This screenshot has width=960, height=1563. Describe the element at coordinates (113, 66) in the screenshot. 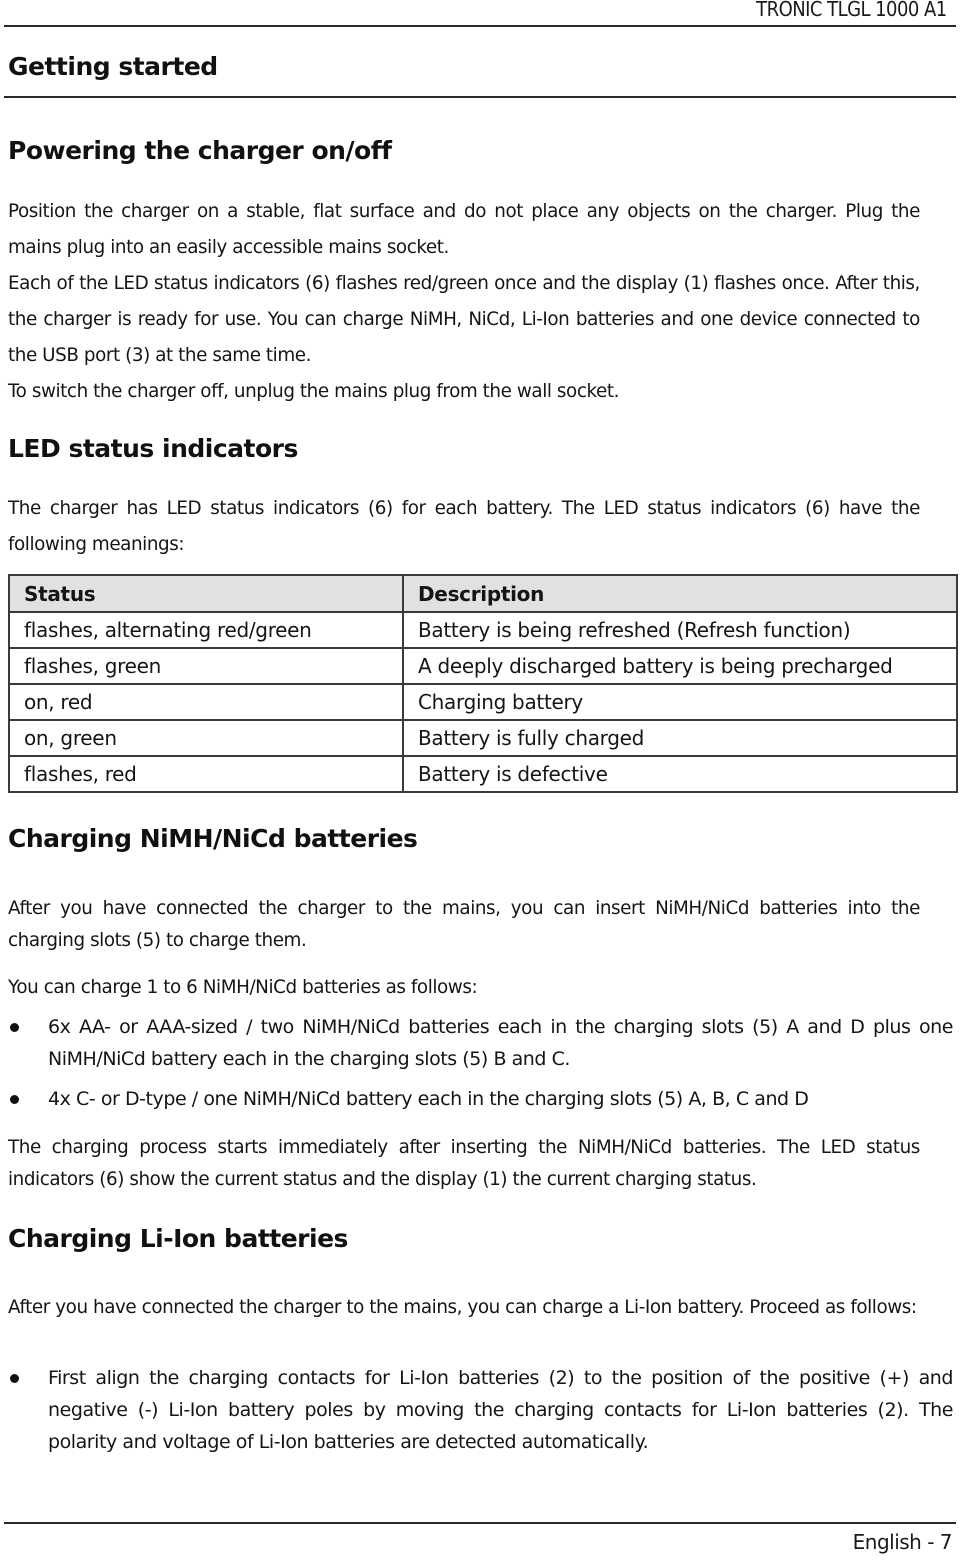

I see `page-title: Getting started` at that location.